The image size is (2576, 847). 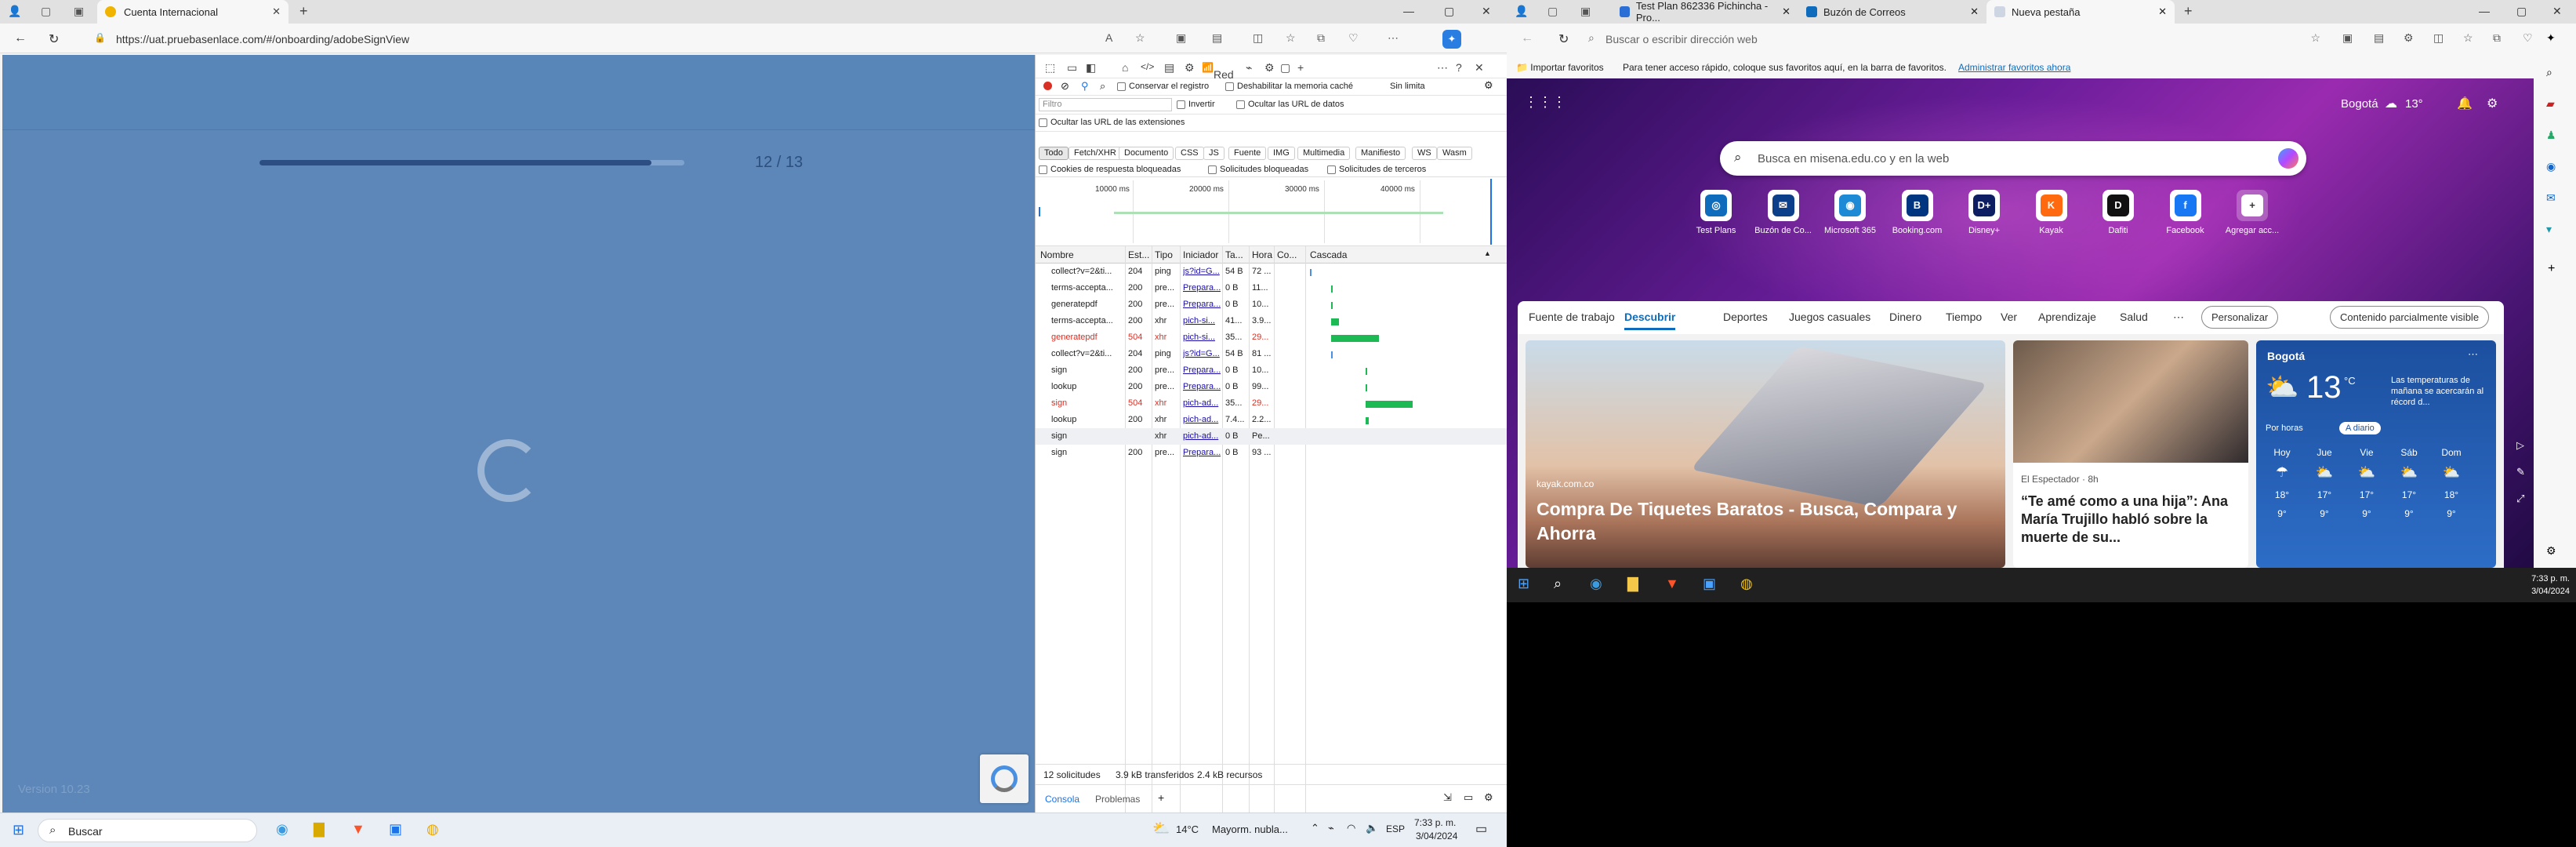 What do you see at coordinates (1072, 68) in the screenshot?
I see `device-icon: ▭` at bounding box center [1072, 68].